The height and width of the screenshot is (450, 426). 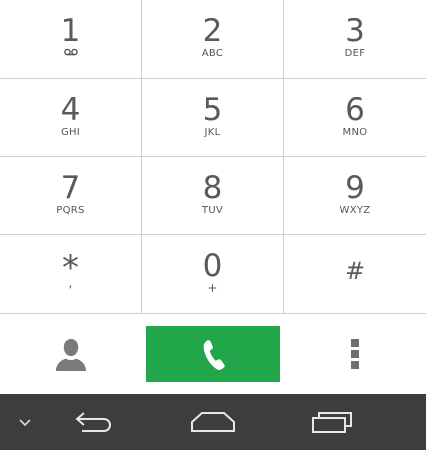 What do you see at coordinates (212, 31) in the screenshot?
I see `key-digit: 2` at bounding box center [212, 31].